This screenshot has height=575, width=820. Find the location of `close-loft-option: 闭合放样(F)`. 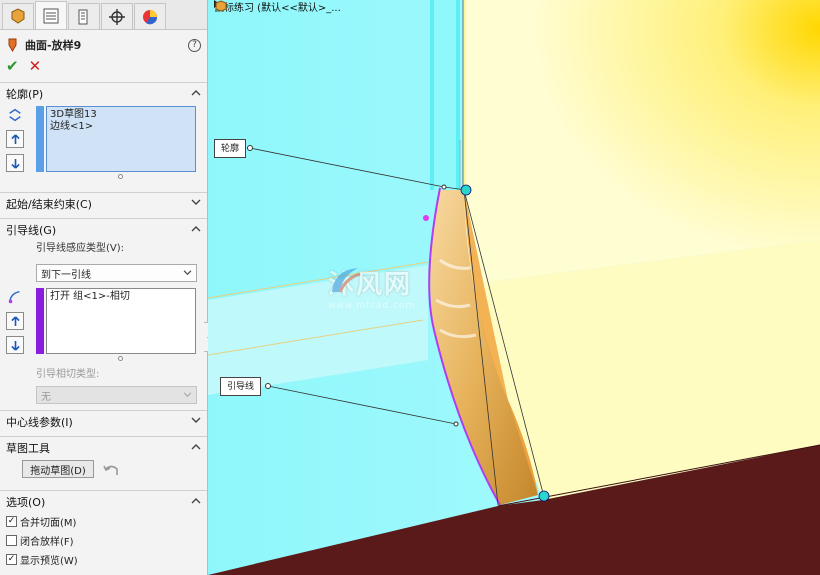

close-loft-option: 闭合放样(F) is located at coordinates (103, 540).